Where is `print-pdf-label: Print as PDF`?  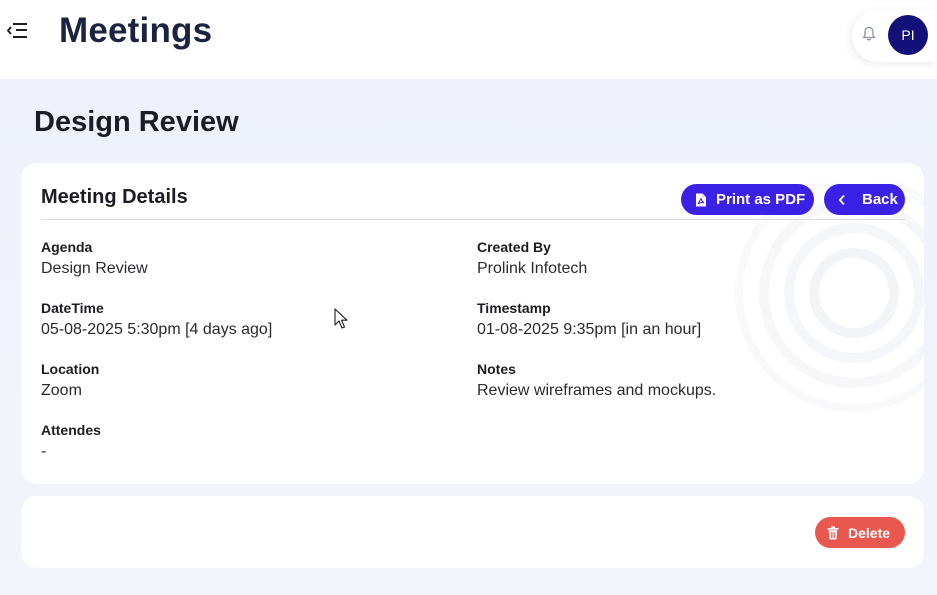 print-pdf-label: Print as PDF is located at coordinates (761, 199).